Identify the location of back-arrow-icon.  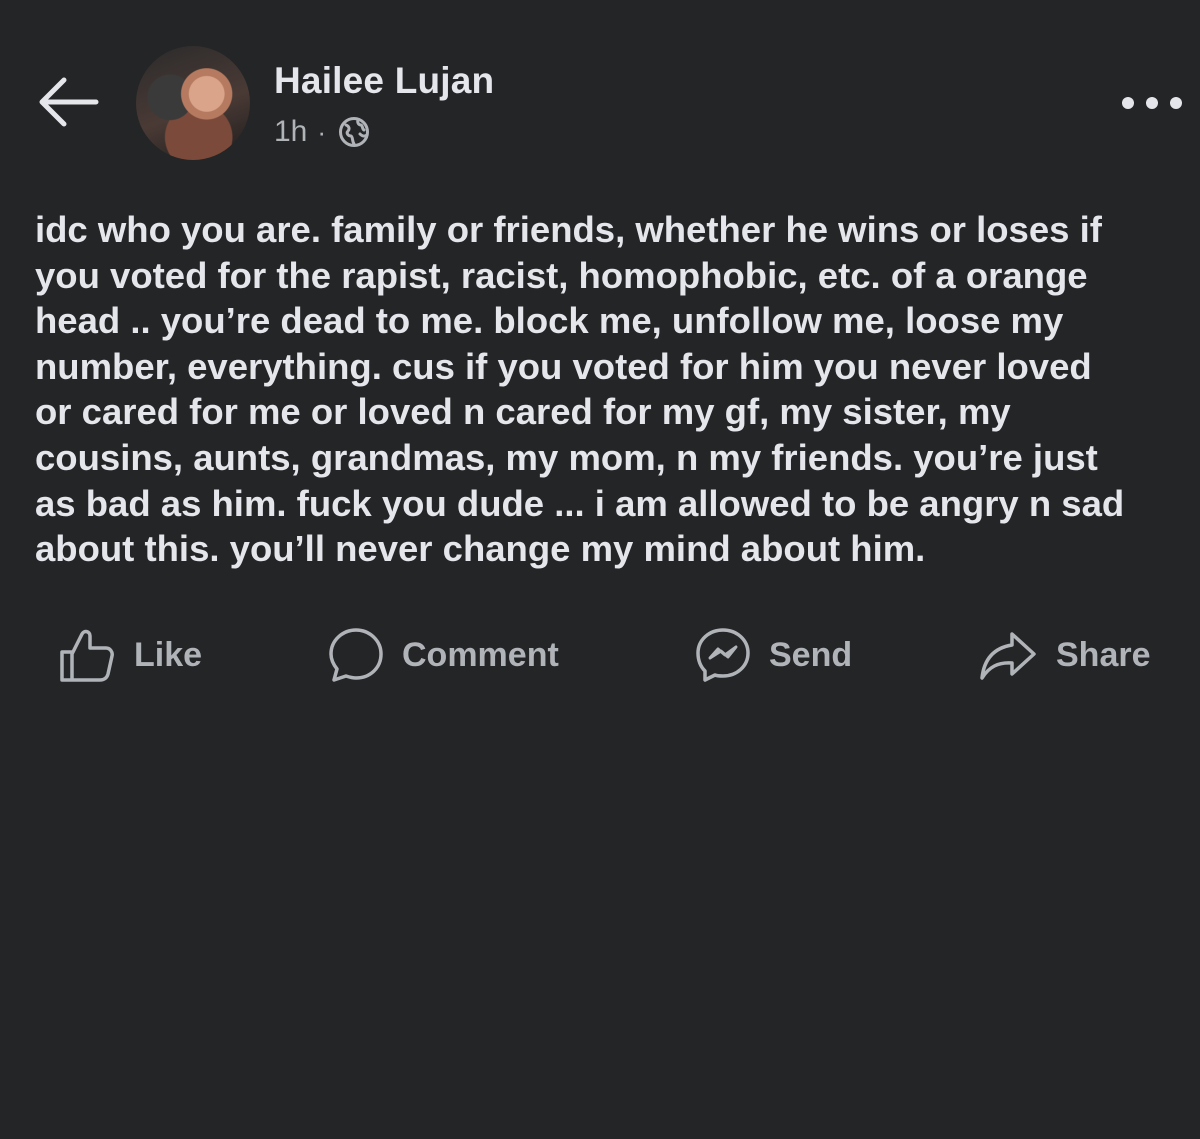
(69, 102).